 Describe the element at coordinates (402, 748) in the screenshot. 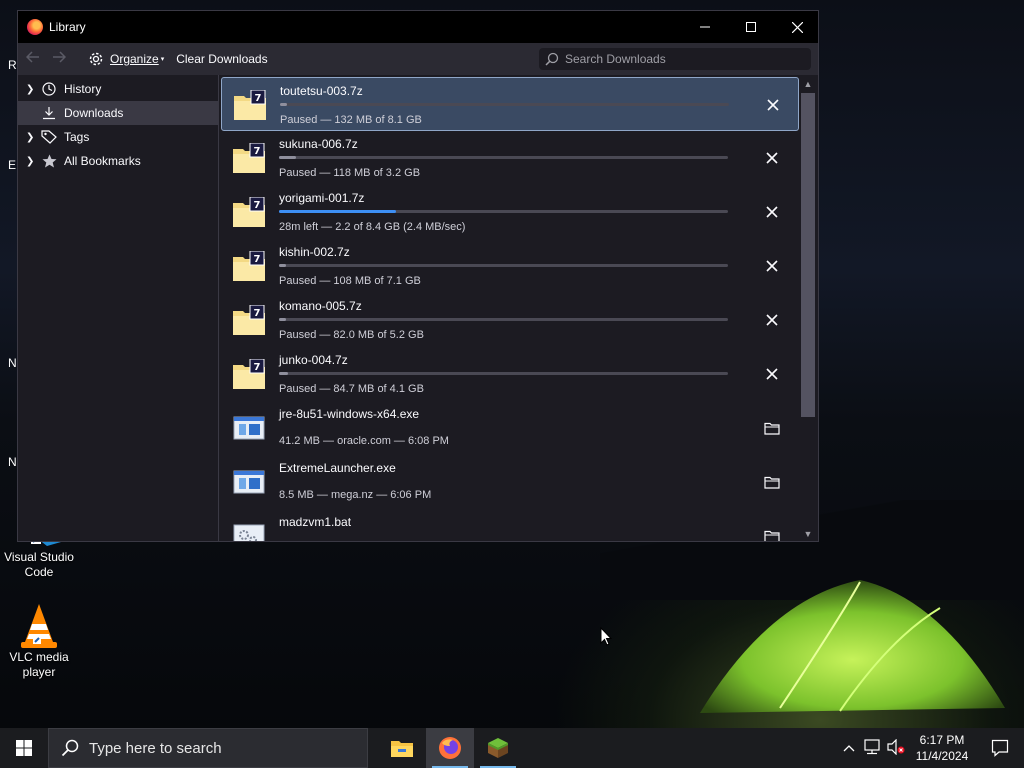

I see `taskbar-file-explorer` at that location.